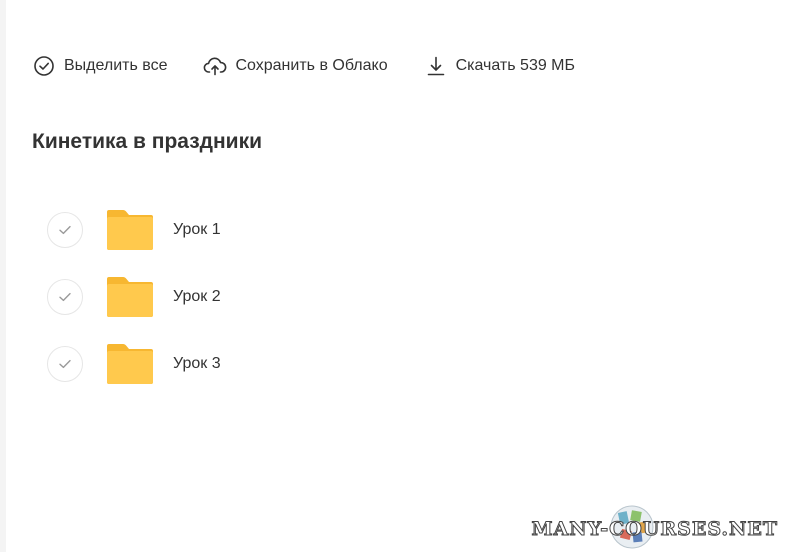 Image resolution: width=800 pixels, height=552 pixels. Describe the element at coordinates (654, 529) in the screenshot. I see `watermark-text: MANY-COURSES.NET` at that location.